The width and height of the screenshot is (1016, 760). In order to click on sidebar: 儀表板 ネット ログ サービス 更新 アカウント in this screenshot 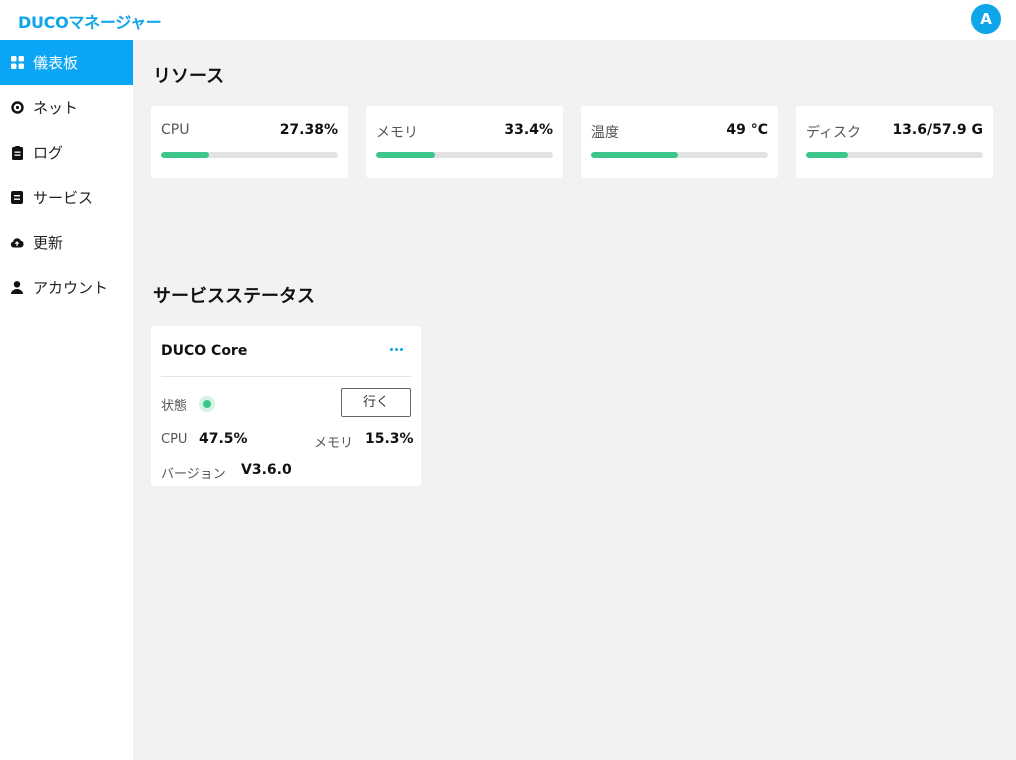, I will do `click(66, 400)`.